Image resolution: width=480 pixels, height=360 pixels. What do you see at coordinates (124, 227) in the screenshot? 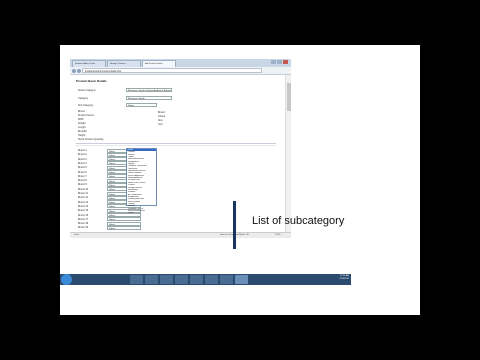
I see `variant-row-select: Select` at bounding box center [124, 227].